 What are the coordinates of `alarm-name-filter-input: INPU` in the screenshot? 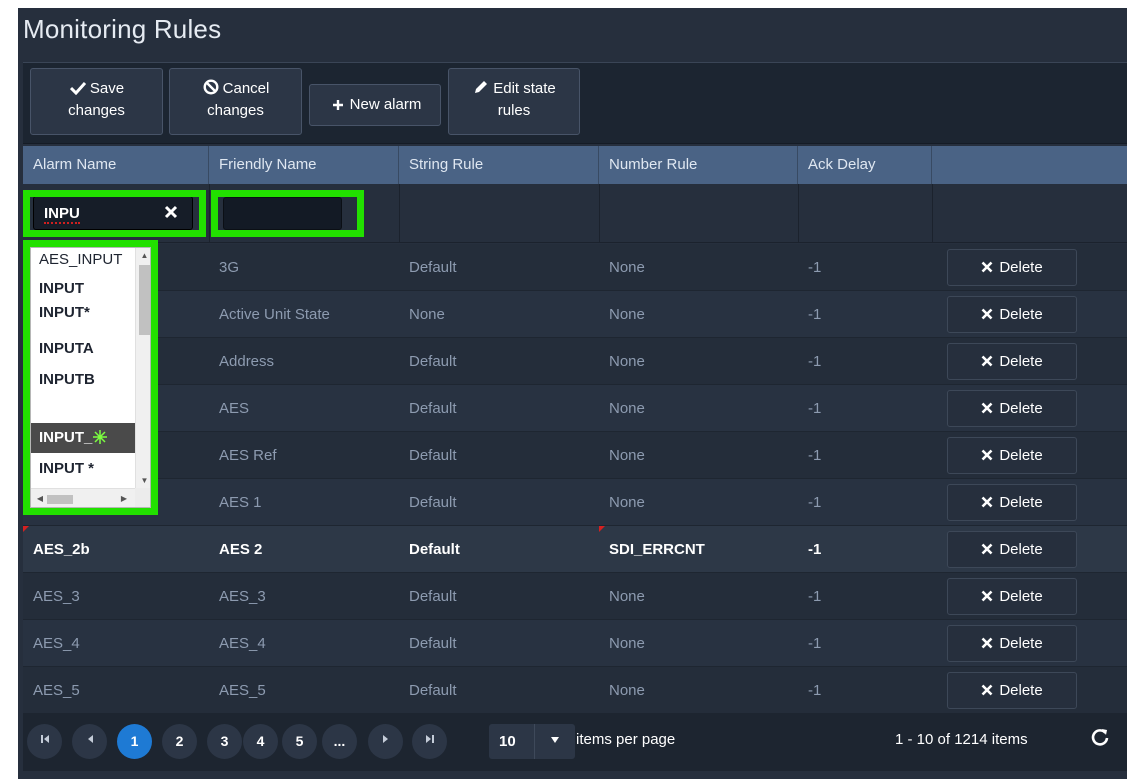 It's located at (113, 213).